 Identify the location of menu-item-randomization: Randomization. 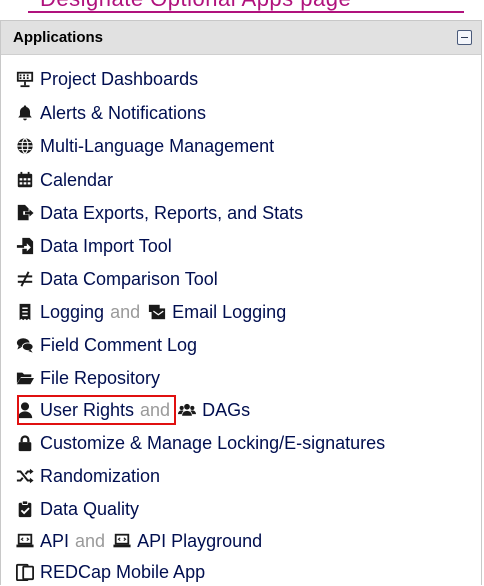
(87, 476).